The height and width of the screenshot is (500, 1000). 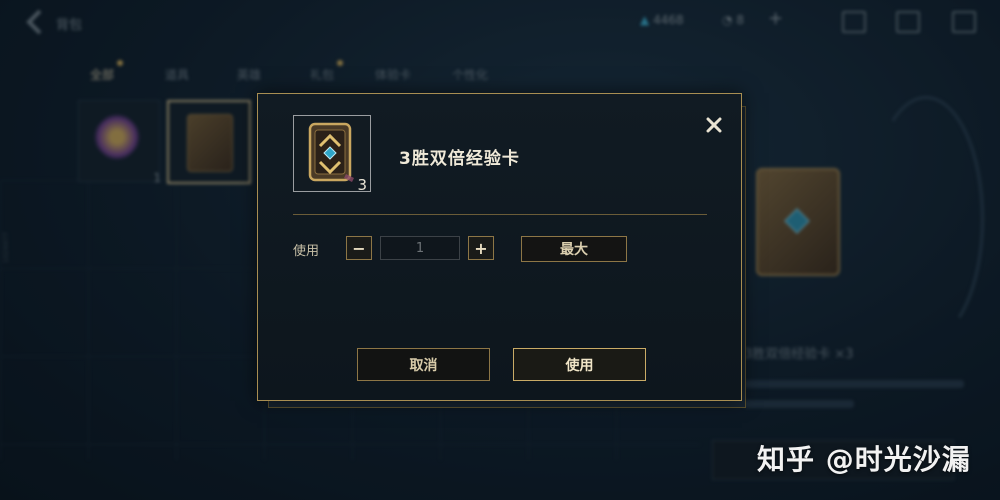 What do you see at coordinates (459, 159) in the screenshot?
I see `item-name: 3胜双倍经验卡` at bounding box center [459, 159].